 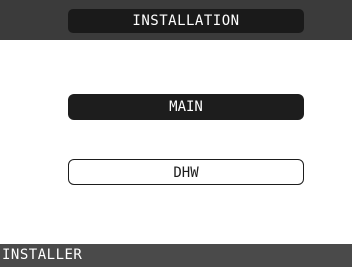 What do you see at coordinates (186, 21) in the screenshot?
I see `page-title: INSTALLATION` at bounding box center [186, 21].